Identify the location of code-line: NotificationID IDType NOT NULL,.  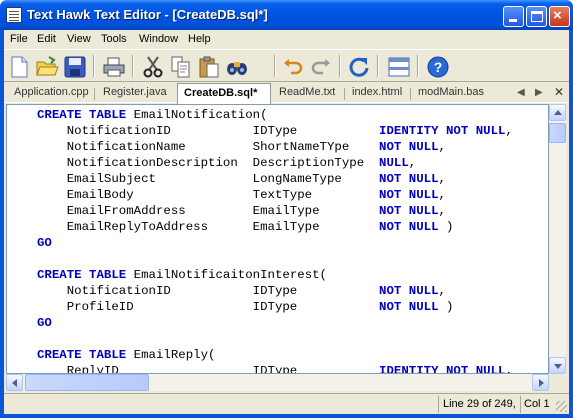
(241, 291).